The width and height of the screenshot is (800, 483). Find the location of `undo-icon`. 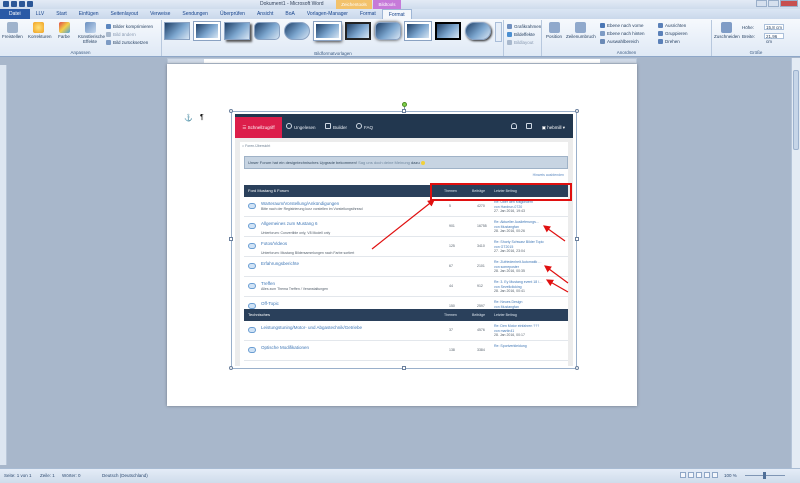

undo-icon is located at coordinates (22, 4).